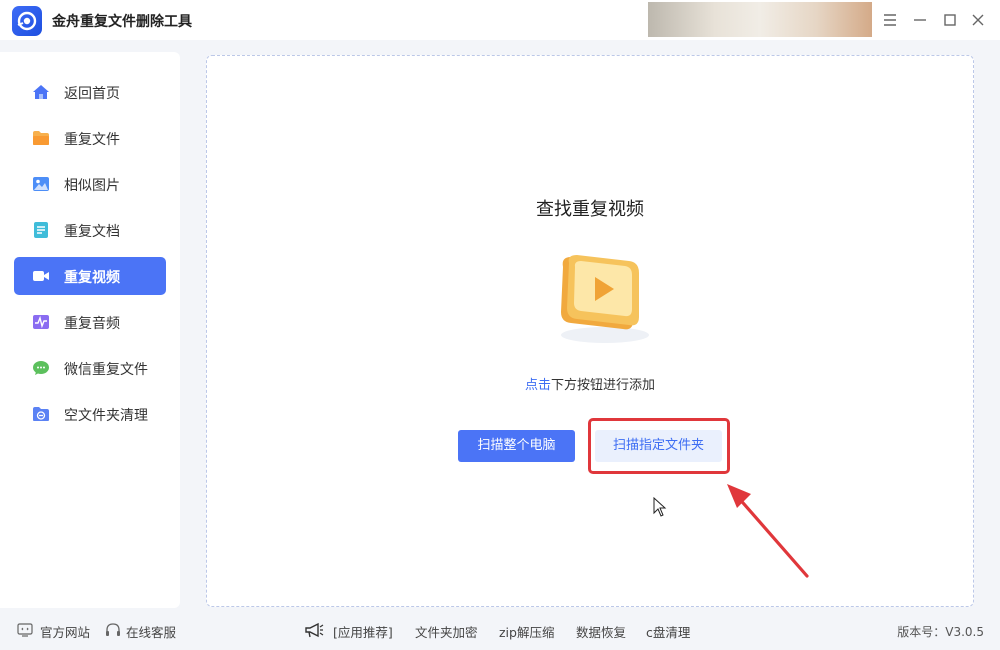 The height and width of the screenshot is (650, 1000). What do you see at coordinates (538, 385) in the screenshot?
I see `hint-click-link: 点击` at bounding box center [538, 385].